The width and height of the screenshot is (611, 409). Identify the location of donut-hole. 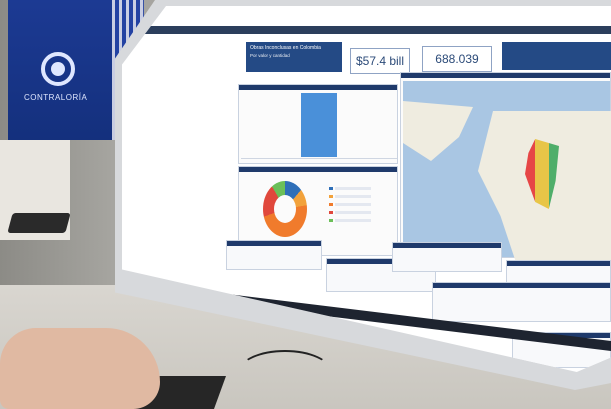
(285, 209).